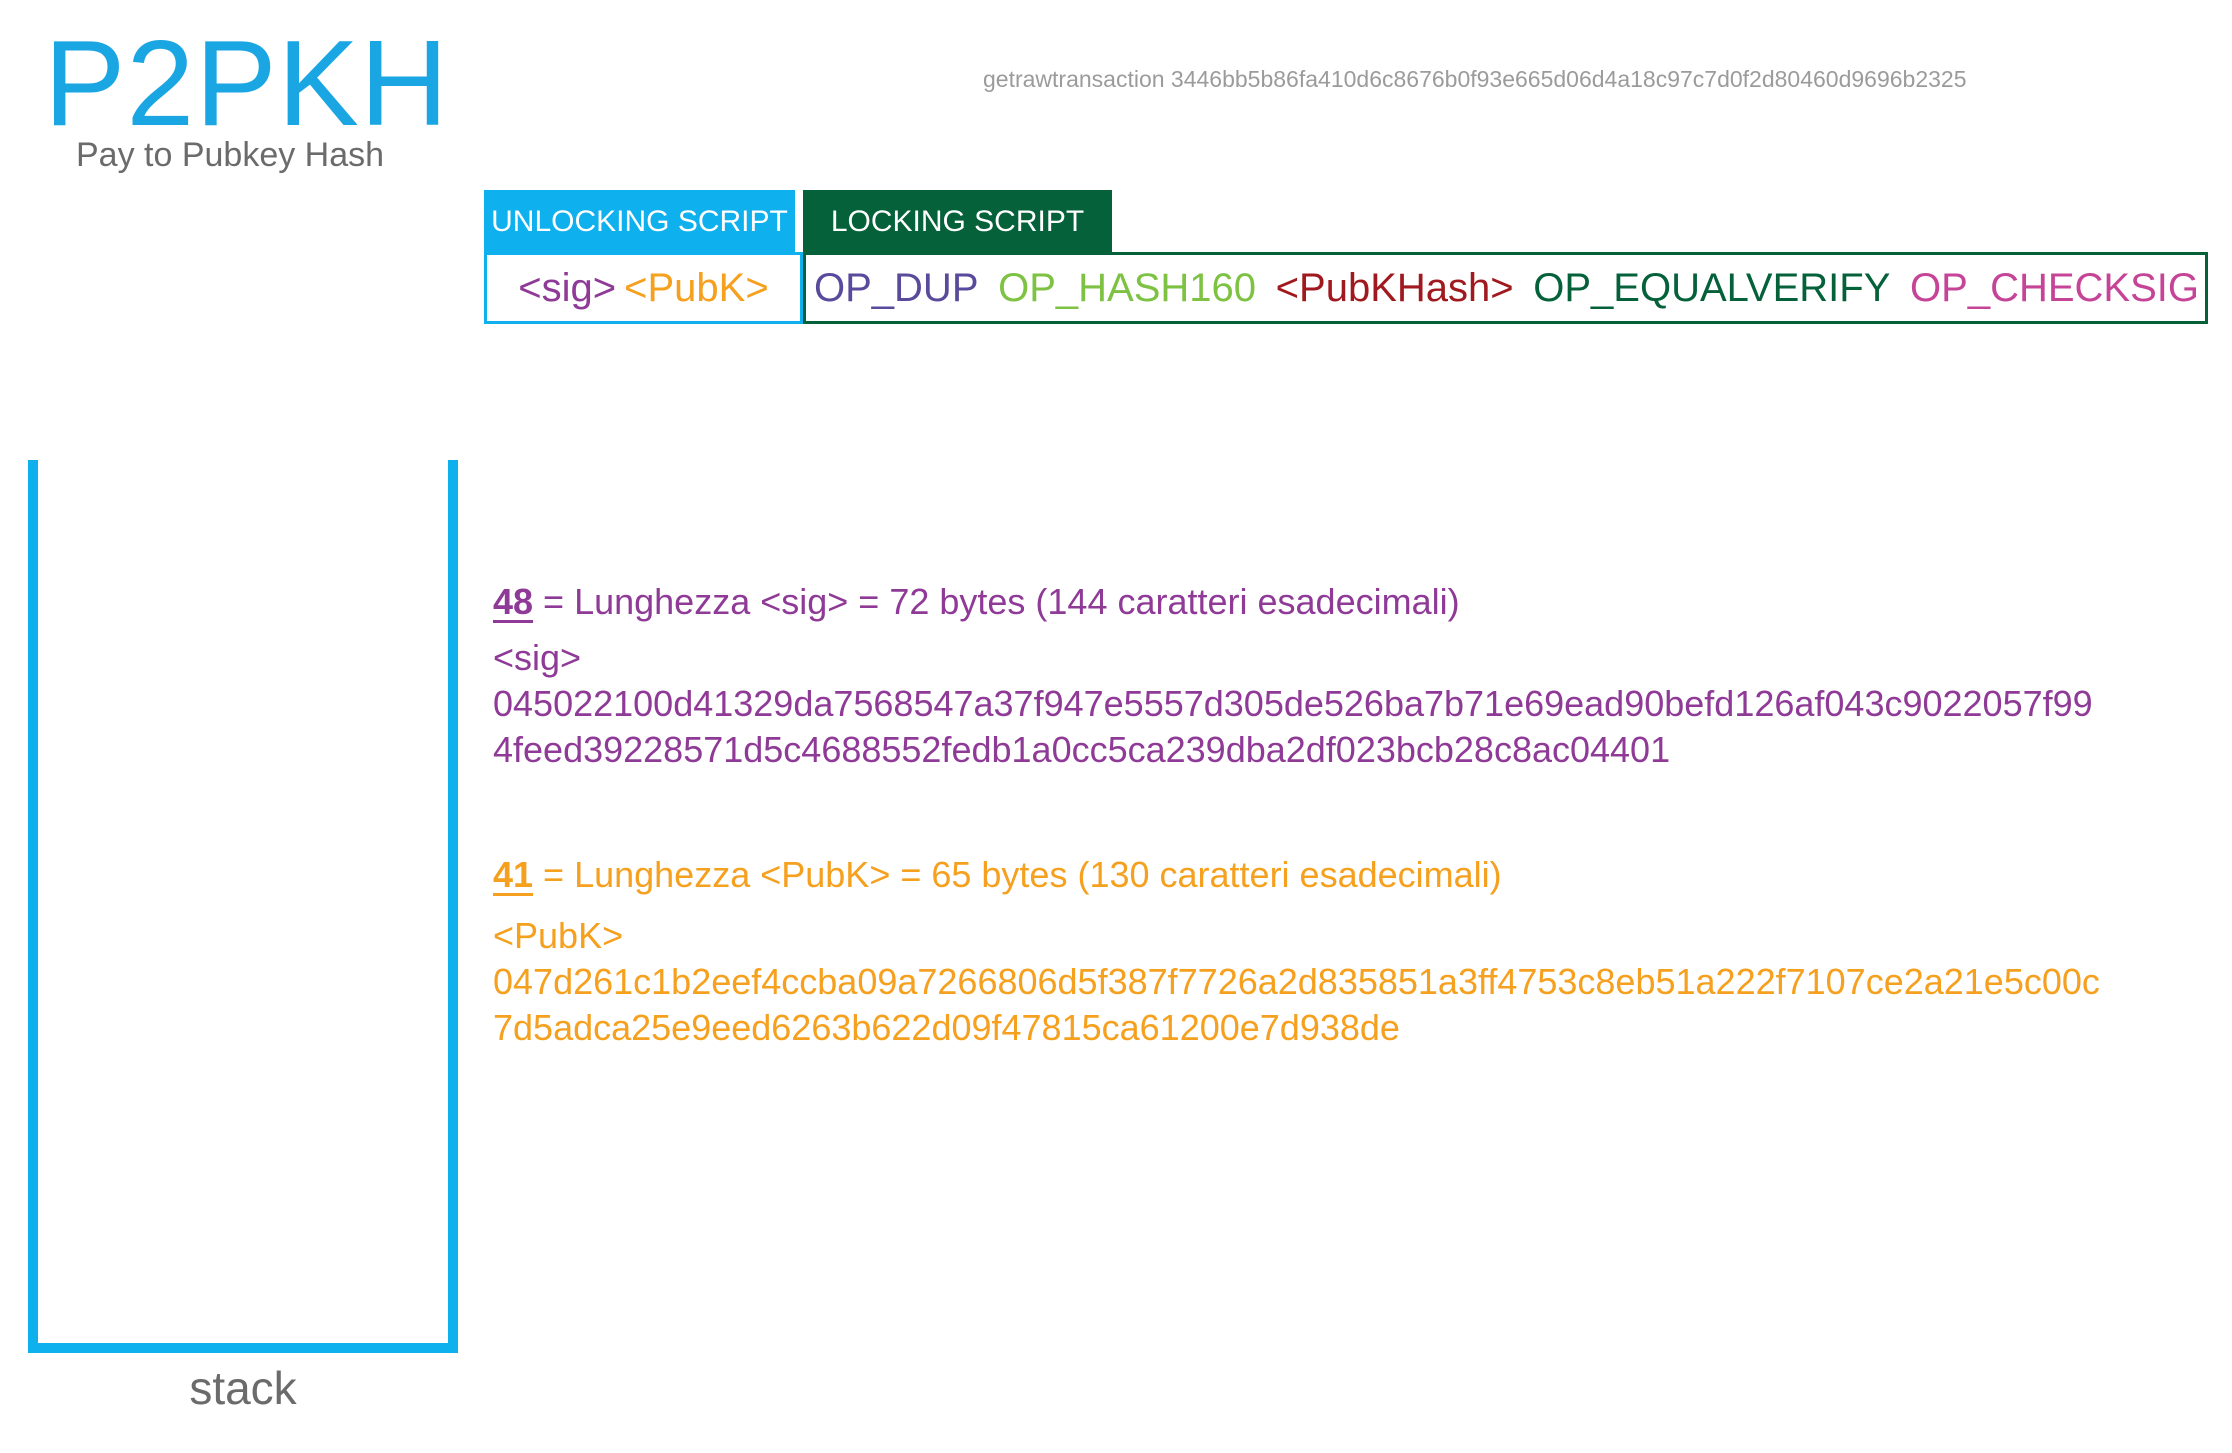  I want to click on token-op-hash160: OP_HASH160, so click(1127, 287).